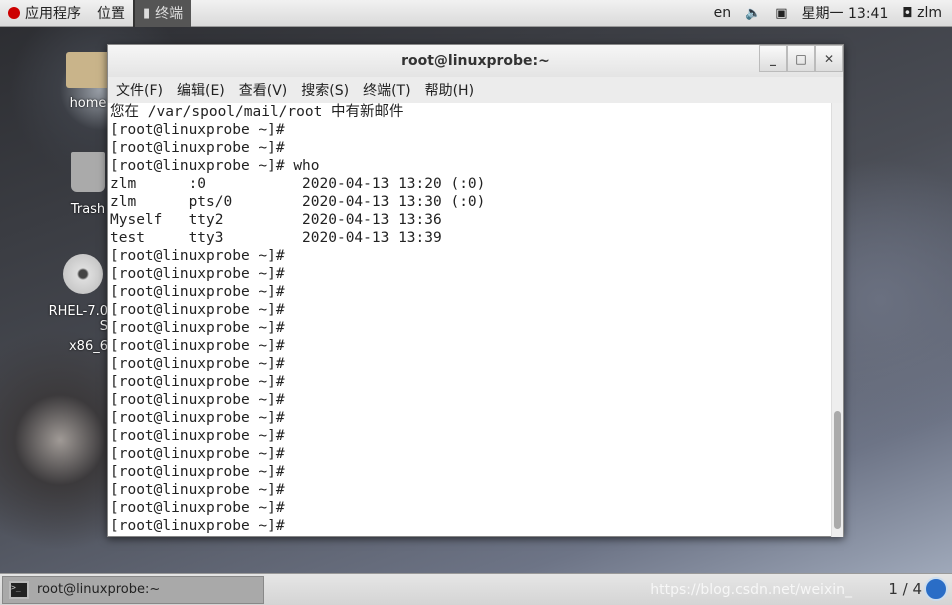  I want to click on terminal-app-button: ▮ 终端, so click(162, 13).